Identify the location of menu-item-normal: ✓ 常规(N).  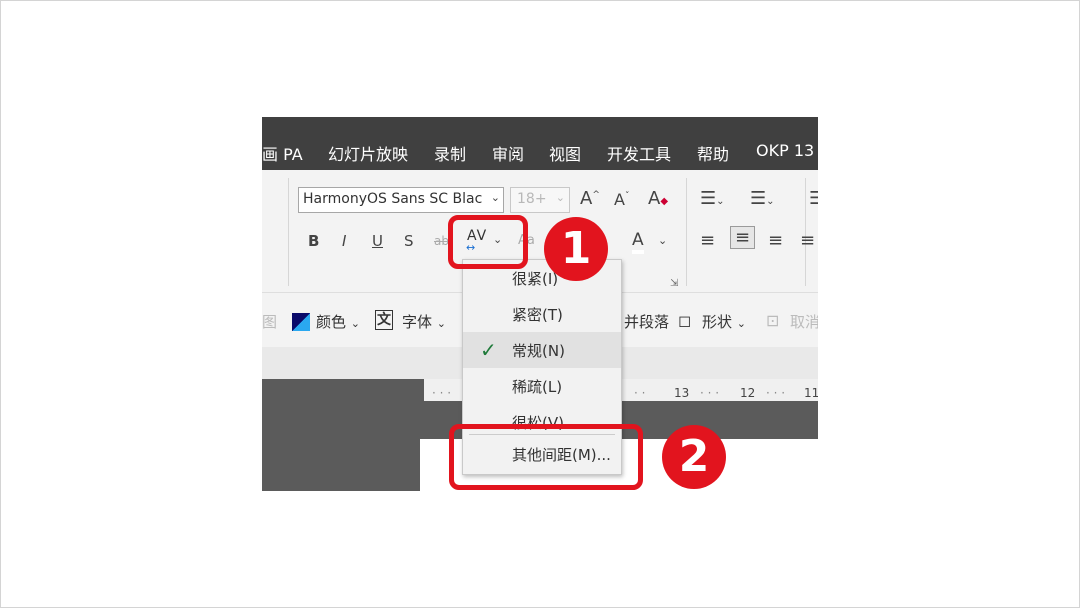
(542, 350).